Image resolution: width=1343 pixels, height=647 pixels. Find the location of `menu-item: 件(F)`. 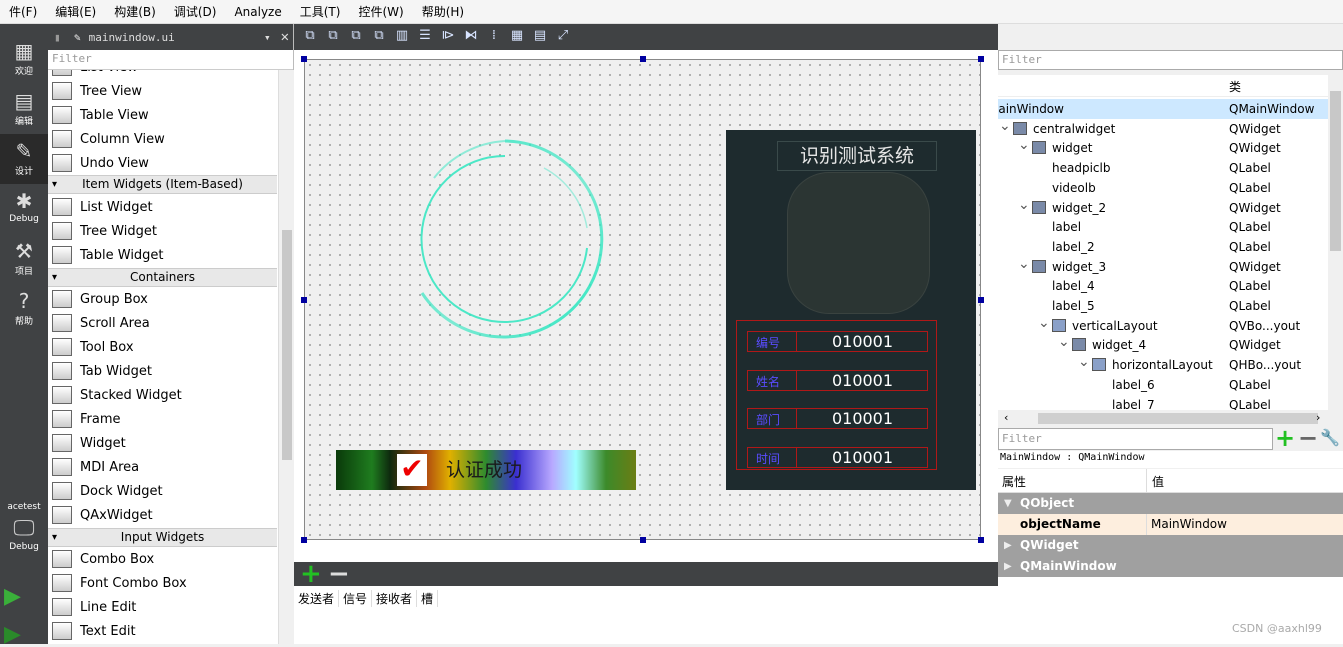

menu-item: 件(F) is located at coordinates (23, 11).